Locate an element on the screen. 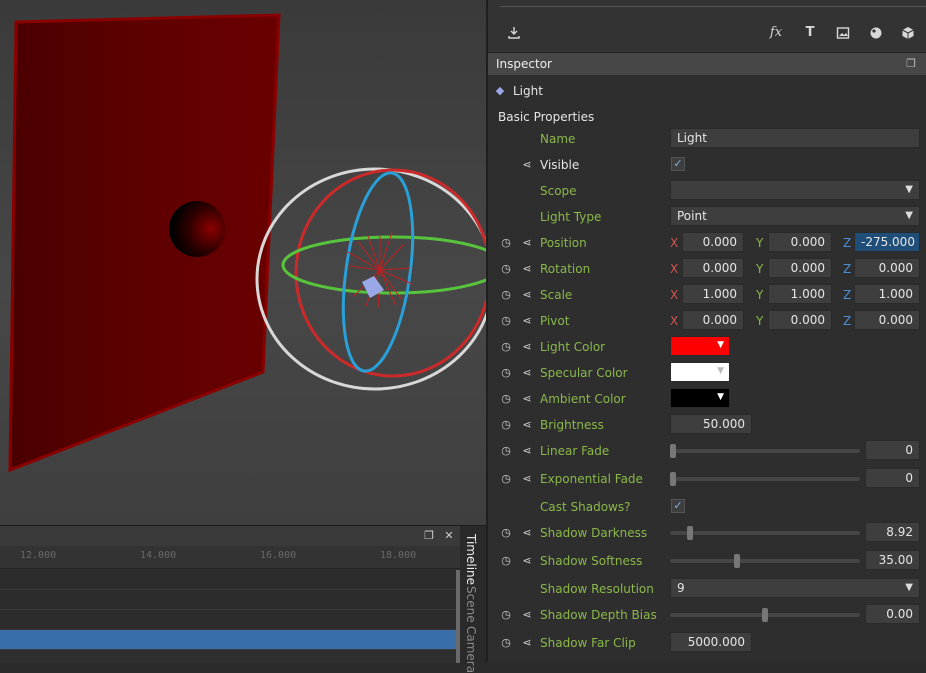  light-color-row: ◷ ⋖ Light Color ▼ is located at coordinates (707, 347).